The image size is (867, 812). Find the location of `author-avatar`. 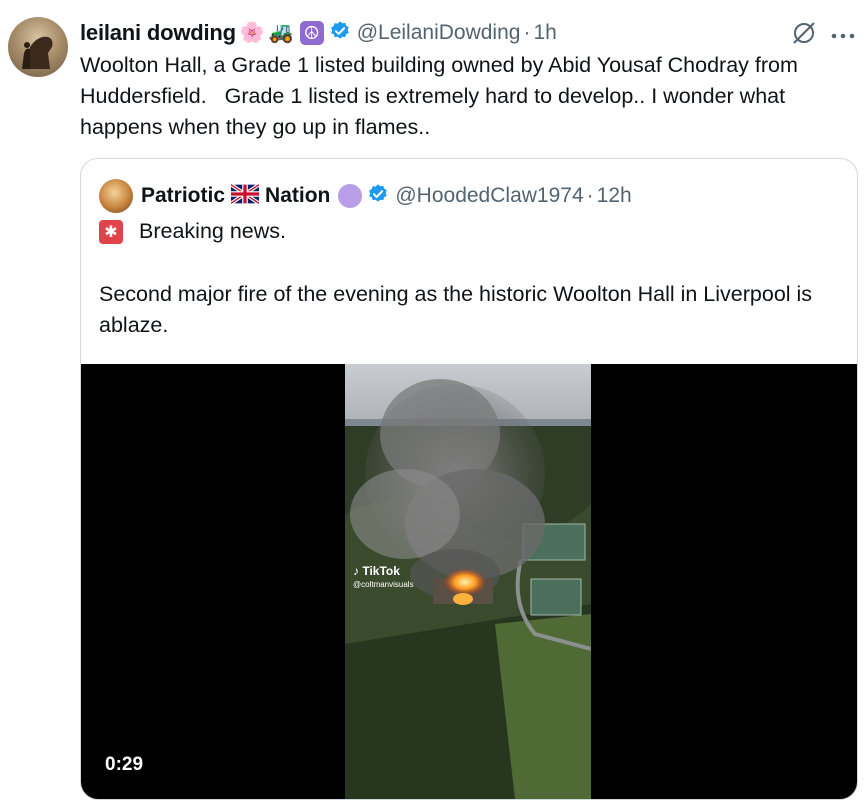

author-avatar is located at coordinates (38, 47).